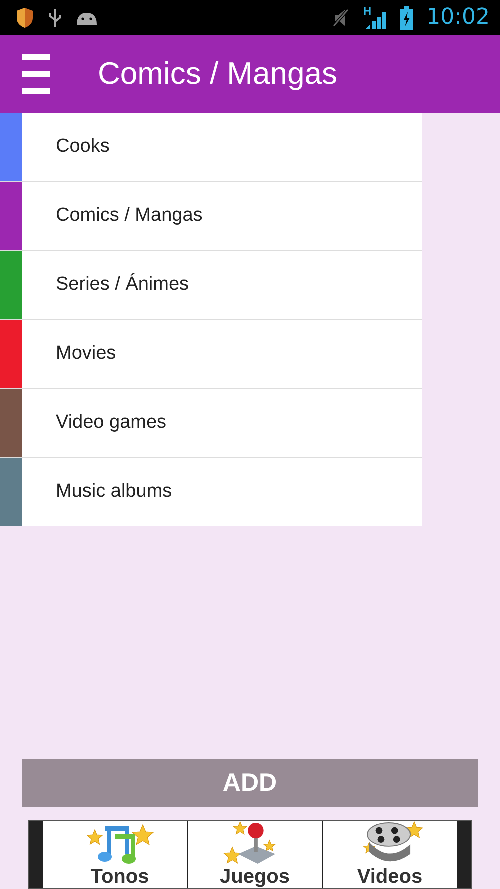 The width and height of the screenshot is (500, 889). What do you see at coordinates (120, 877) in the screenshot?
I see `ad-label: Tonos` at bounding box center [120, 877].